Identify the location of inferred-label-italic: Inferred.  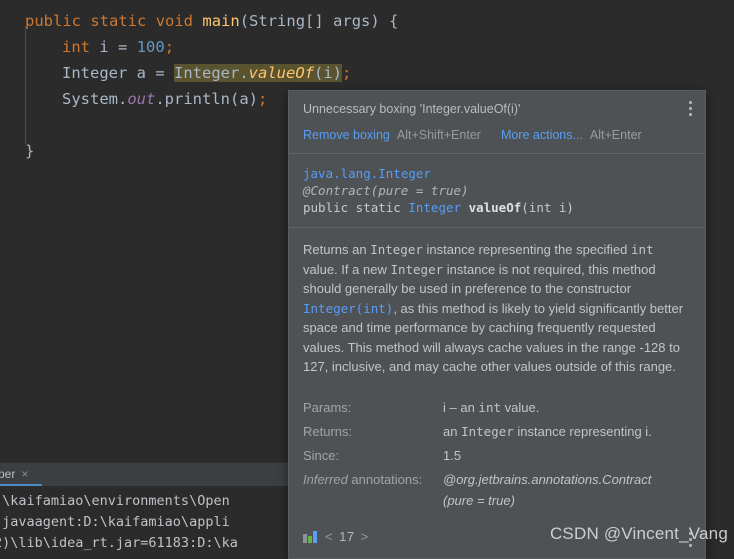
(325, 479).